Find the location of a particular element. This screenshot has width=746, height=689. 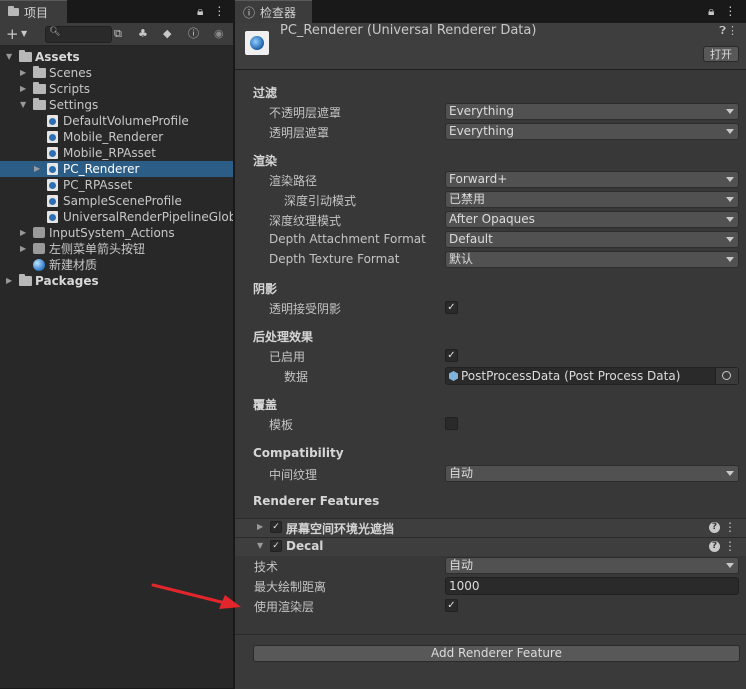

tree-item: ▶ Scripts is located at coordinates (116, 89).